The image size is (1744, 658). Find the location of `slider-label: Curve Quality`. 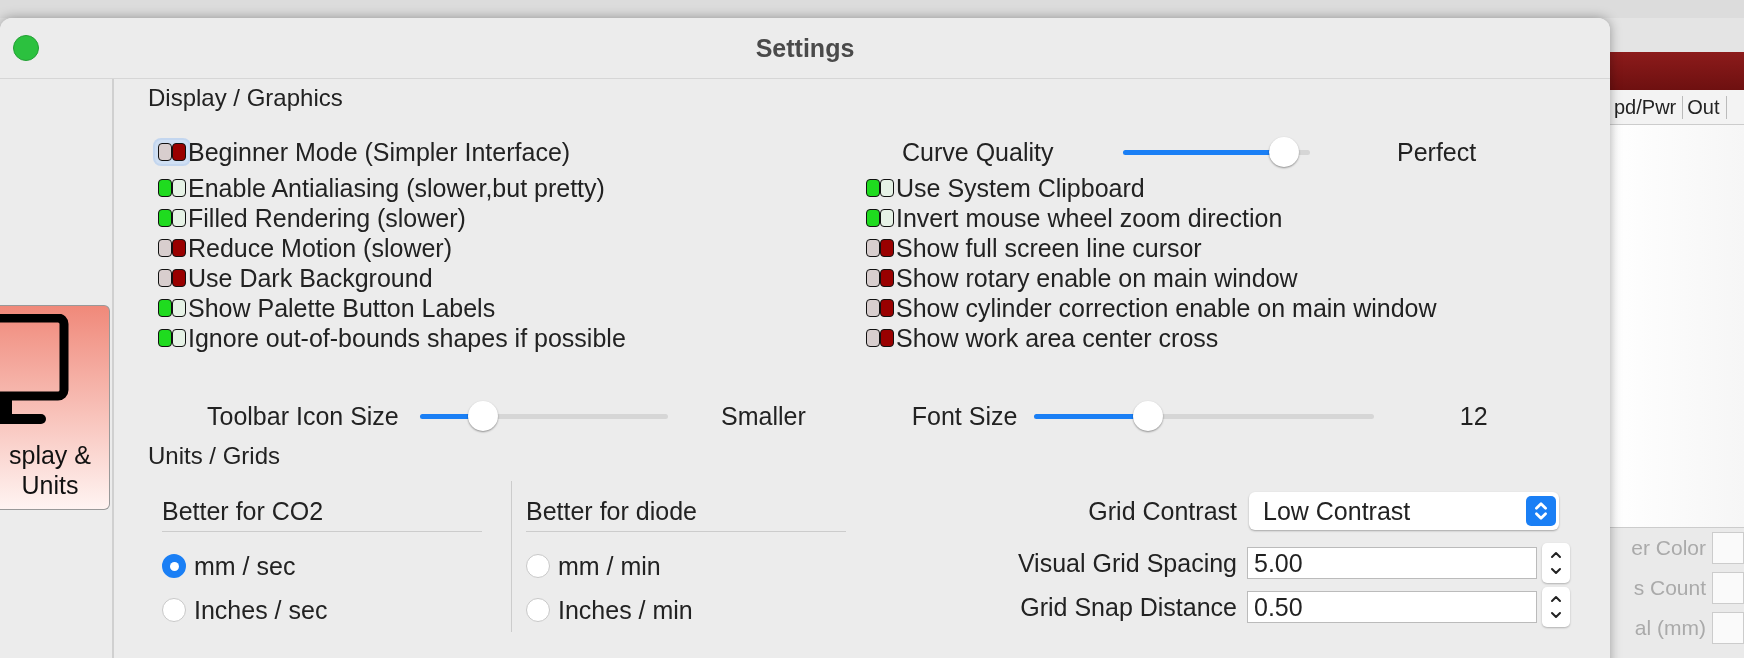

slider-label: Curve Quality is located at coordinates (978, 152).